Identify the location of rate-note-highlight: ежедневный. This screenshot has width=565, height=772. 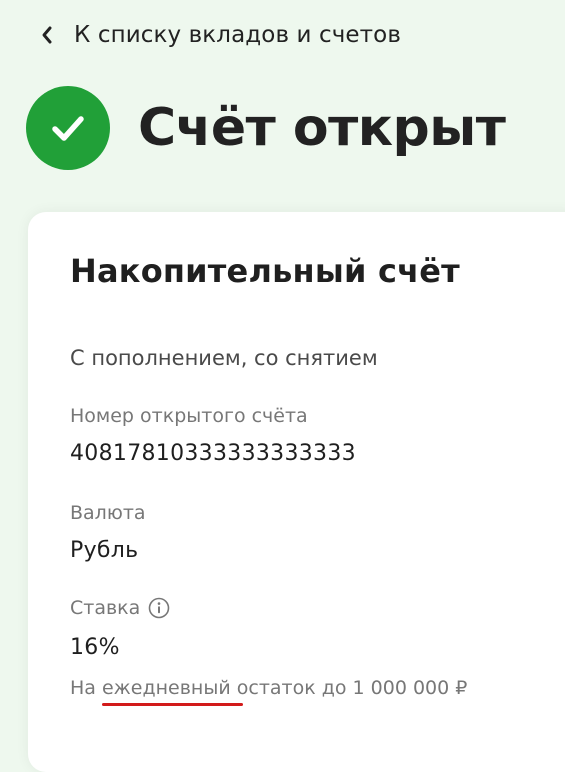
(166, 688).